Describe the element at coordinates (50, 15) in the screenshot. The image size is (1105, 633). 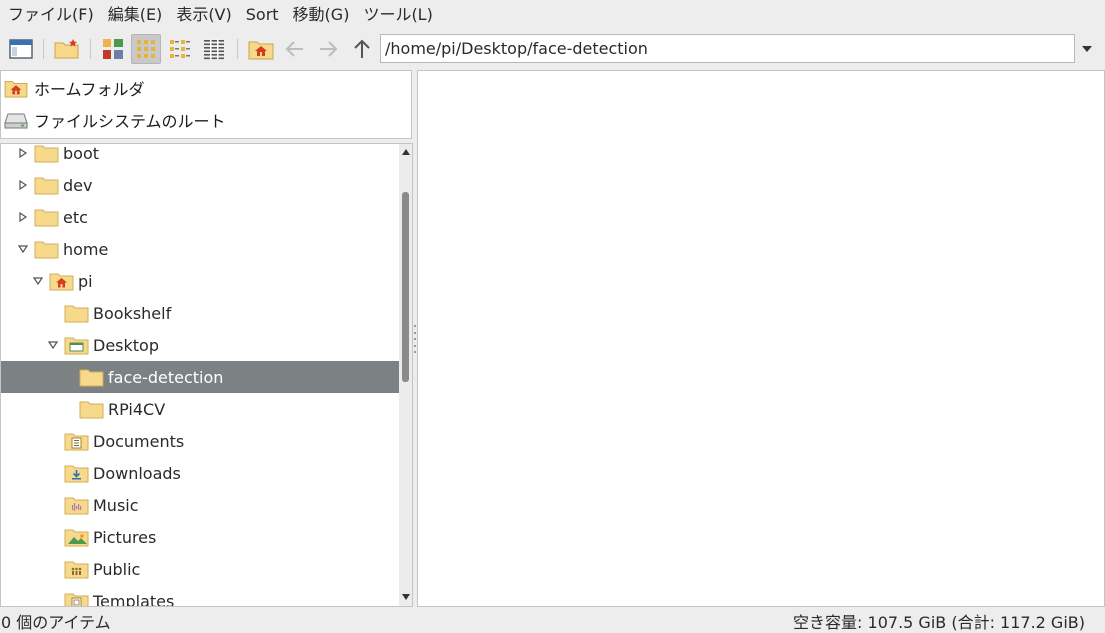
I see `menu-file: ファイル(F)` at that location.